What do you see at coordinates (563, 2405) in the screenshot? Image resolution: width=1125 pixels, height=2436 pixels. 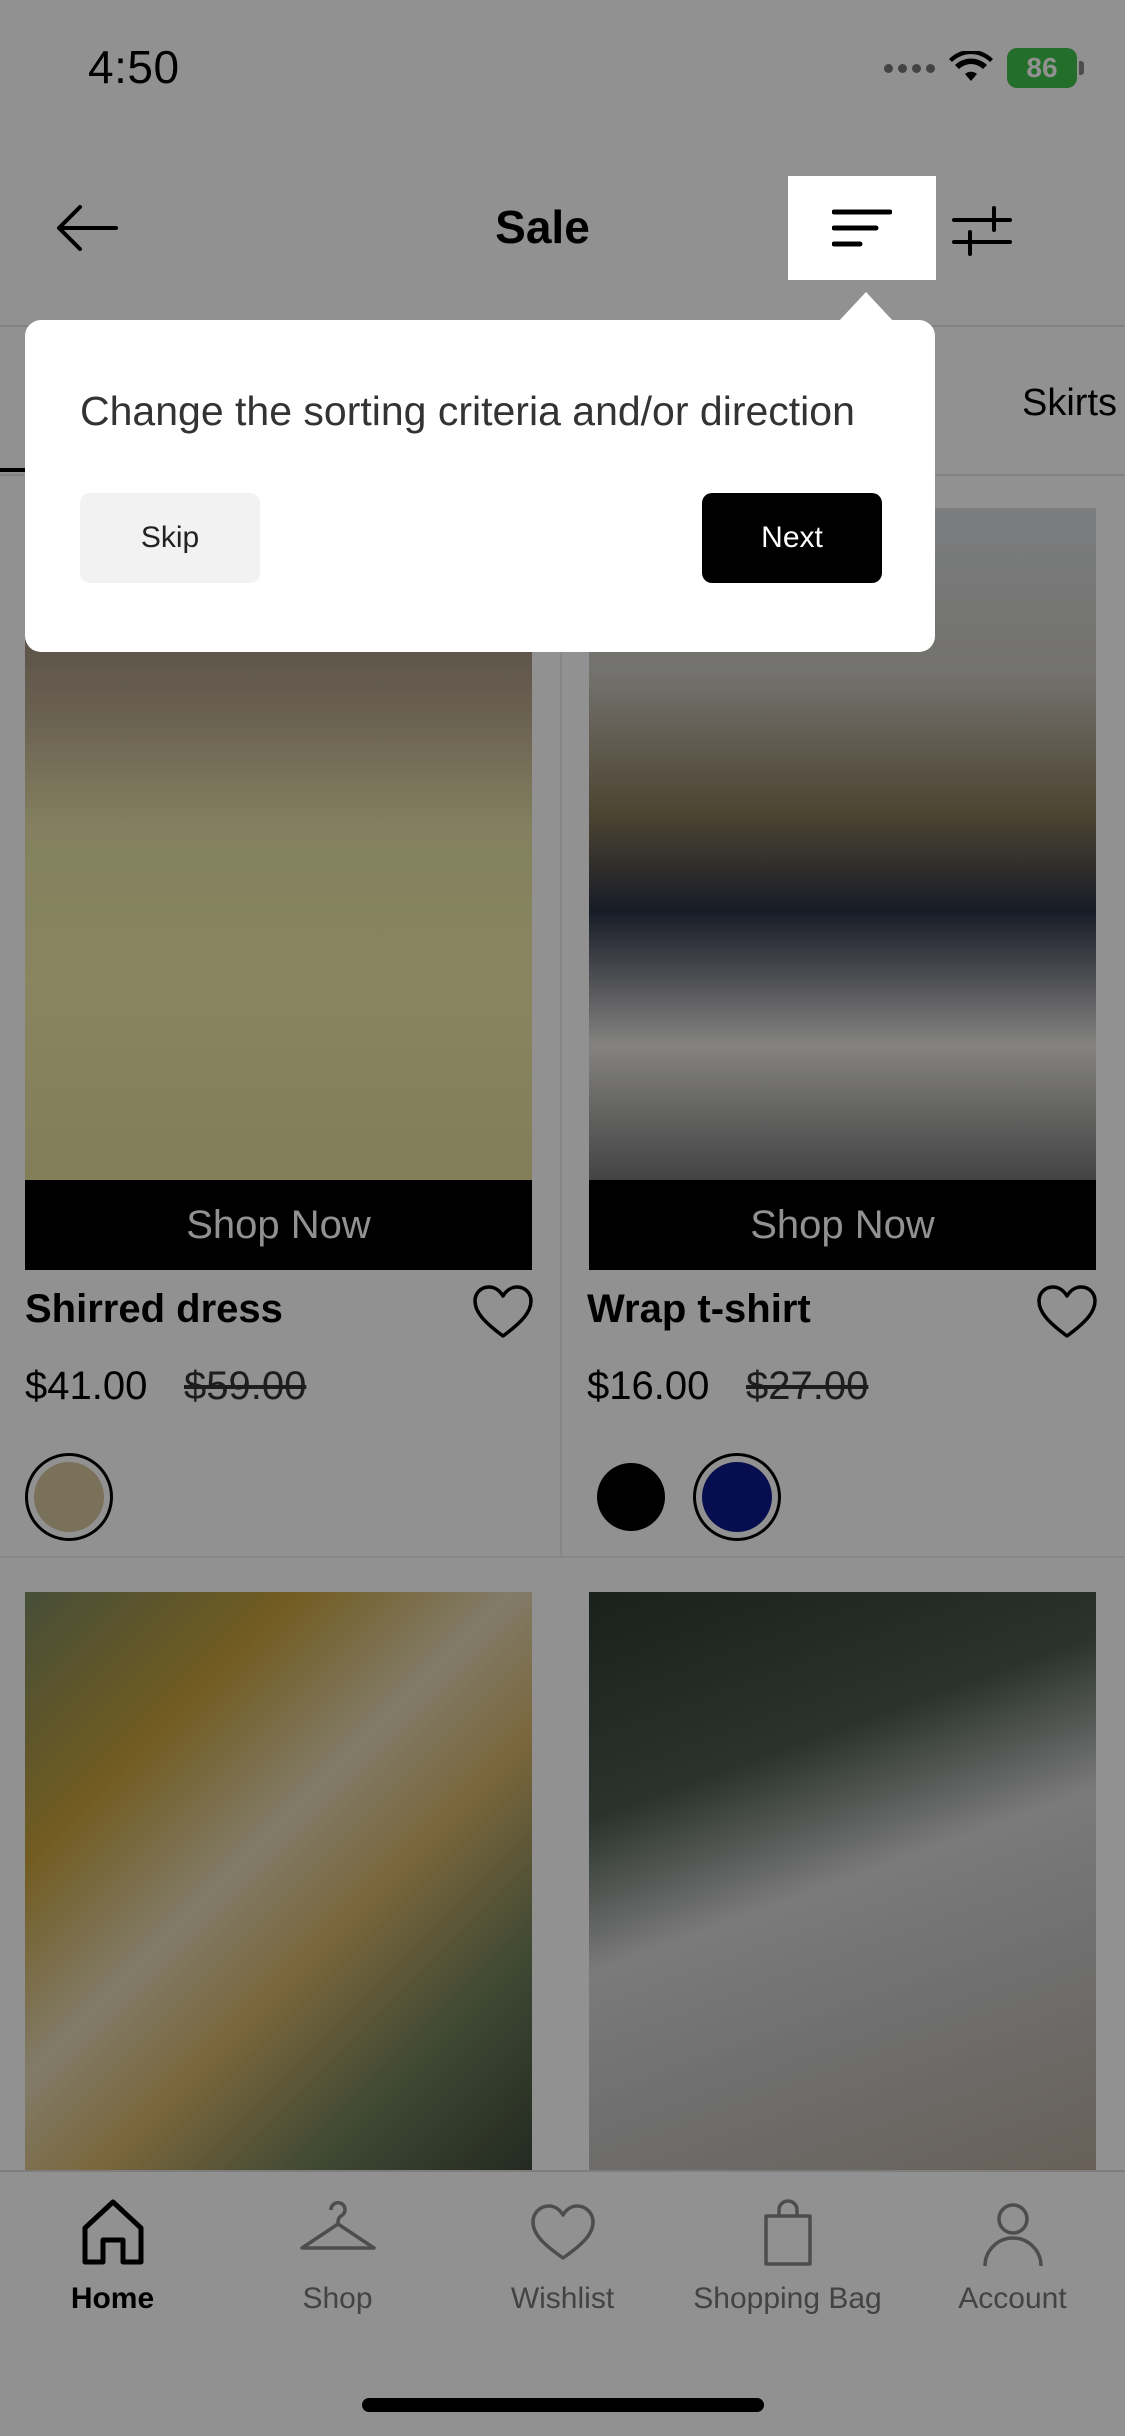 I see `home-indicator` at bounding box center [563, 2405].